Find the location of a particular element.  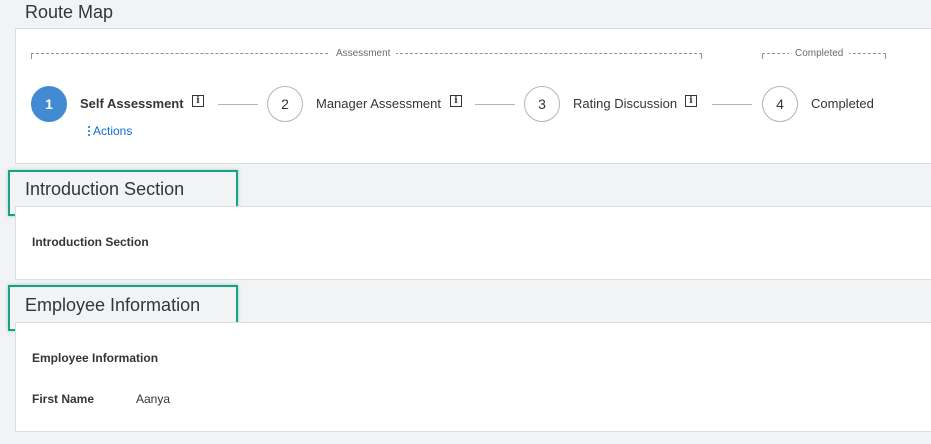

phase-completed-right-tick is located at coordinates (885, 56).